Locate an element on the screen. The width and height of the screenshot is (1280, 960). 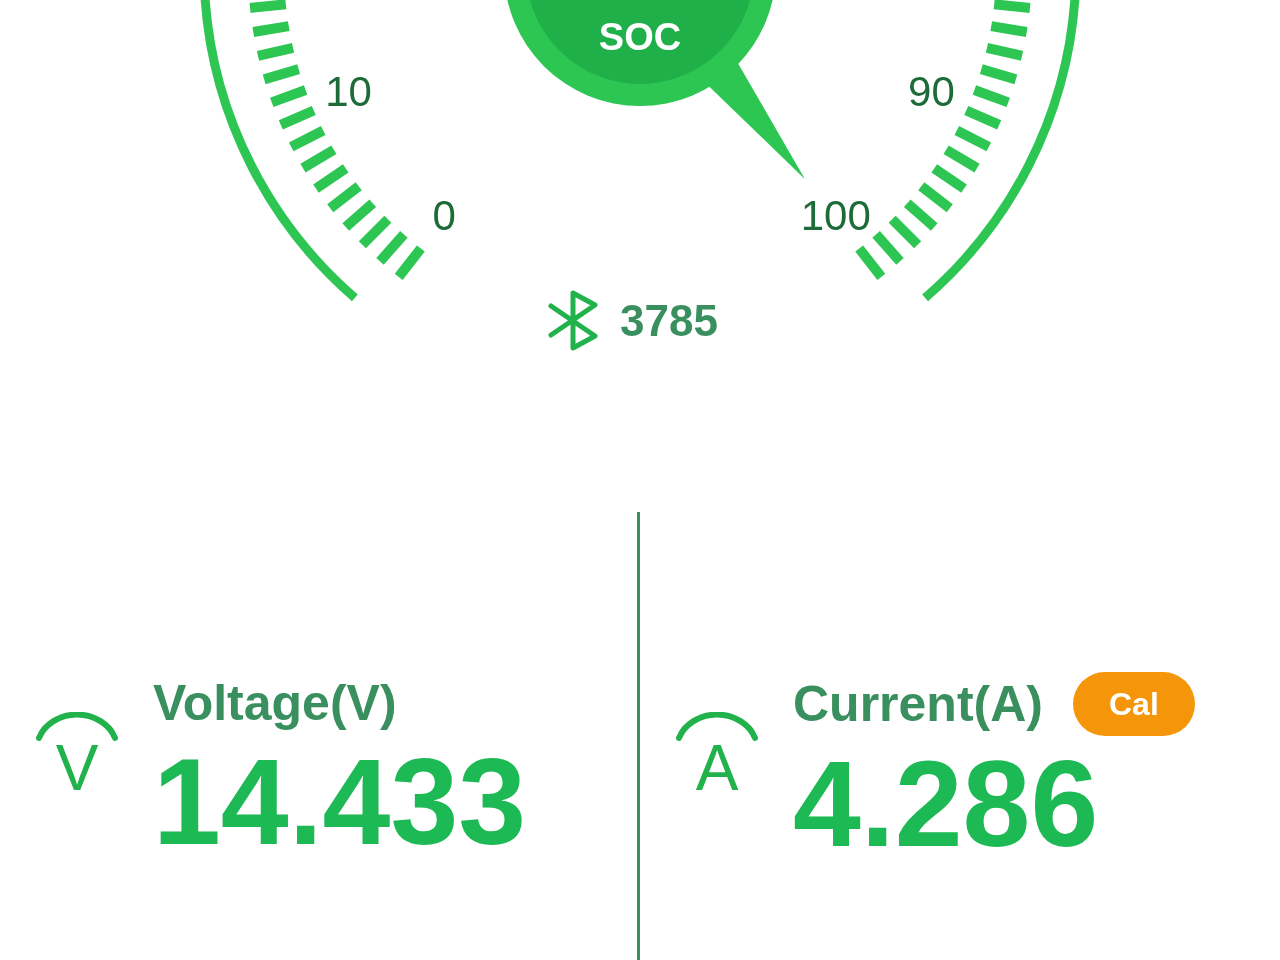
unit-symbol: A is located at coordinates (717, 768).